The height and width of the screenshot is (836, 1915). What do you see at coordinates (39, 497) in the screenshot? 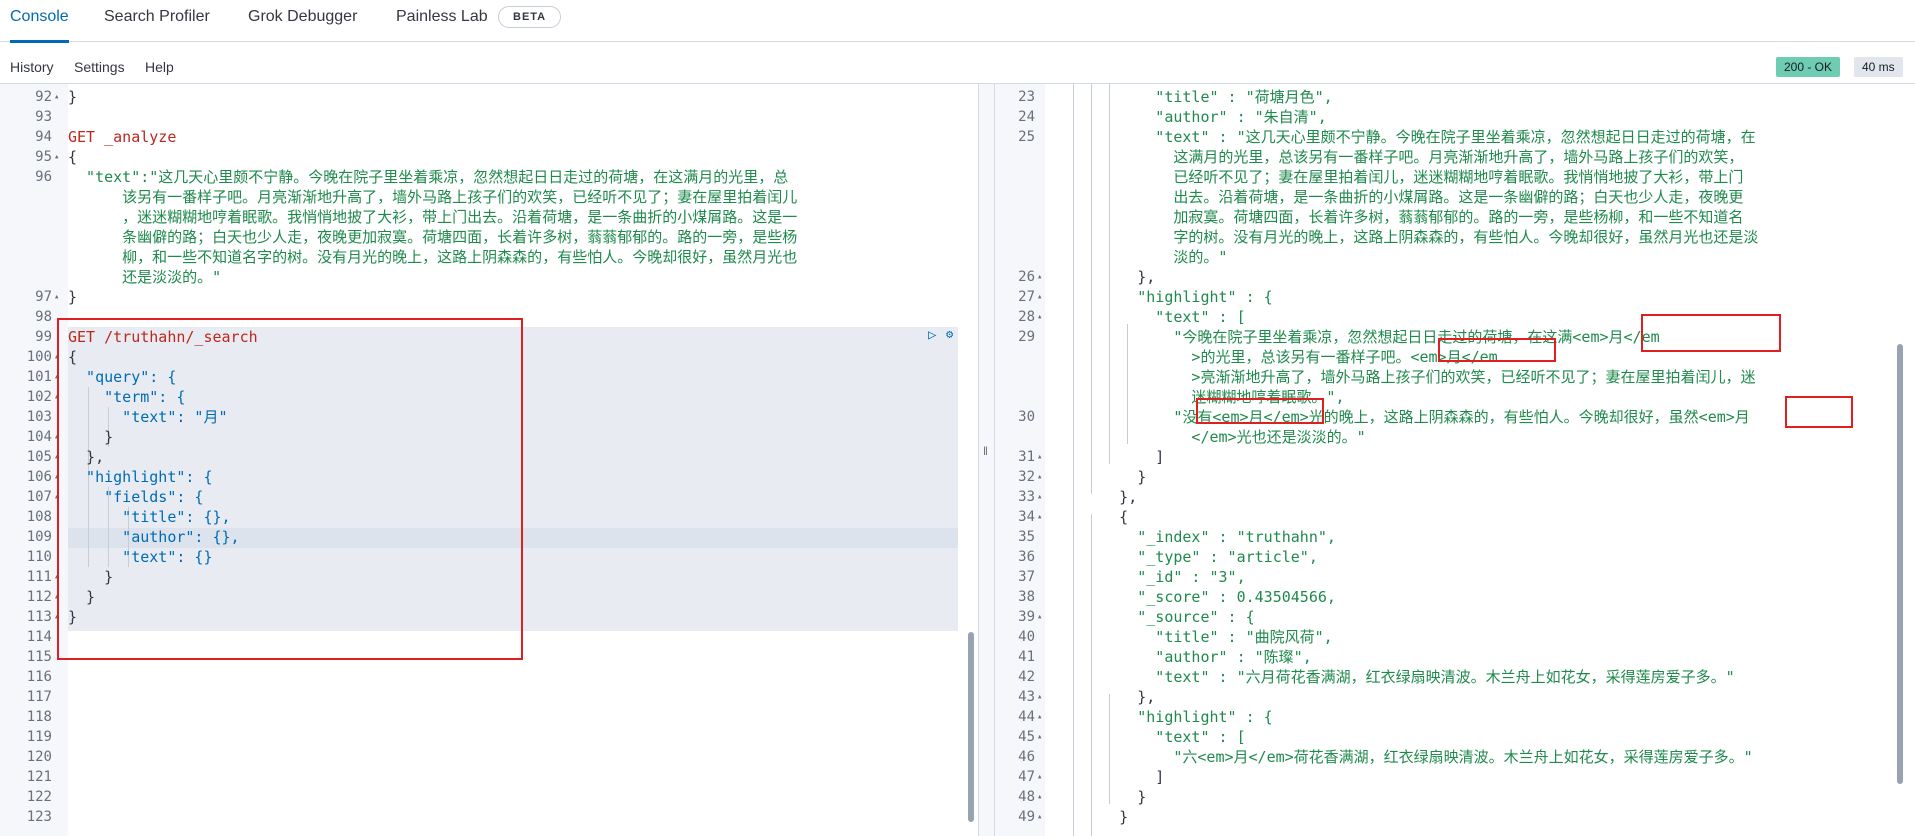
I see `line-number: 107` at bounding box center [39, 497].